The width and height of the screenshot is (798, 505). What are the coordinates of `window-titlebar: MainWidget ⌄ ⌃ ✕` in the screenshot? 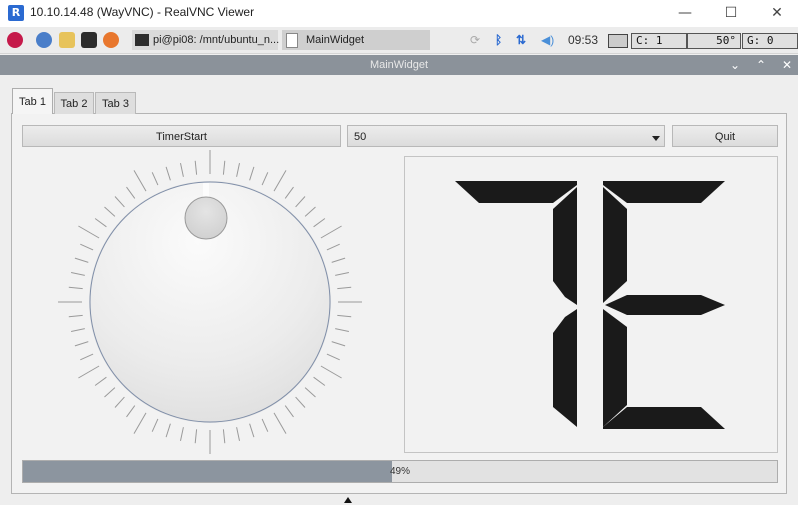 It's located at (399, 65).